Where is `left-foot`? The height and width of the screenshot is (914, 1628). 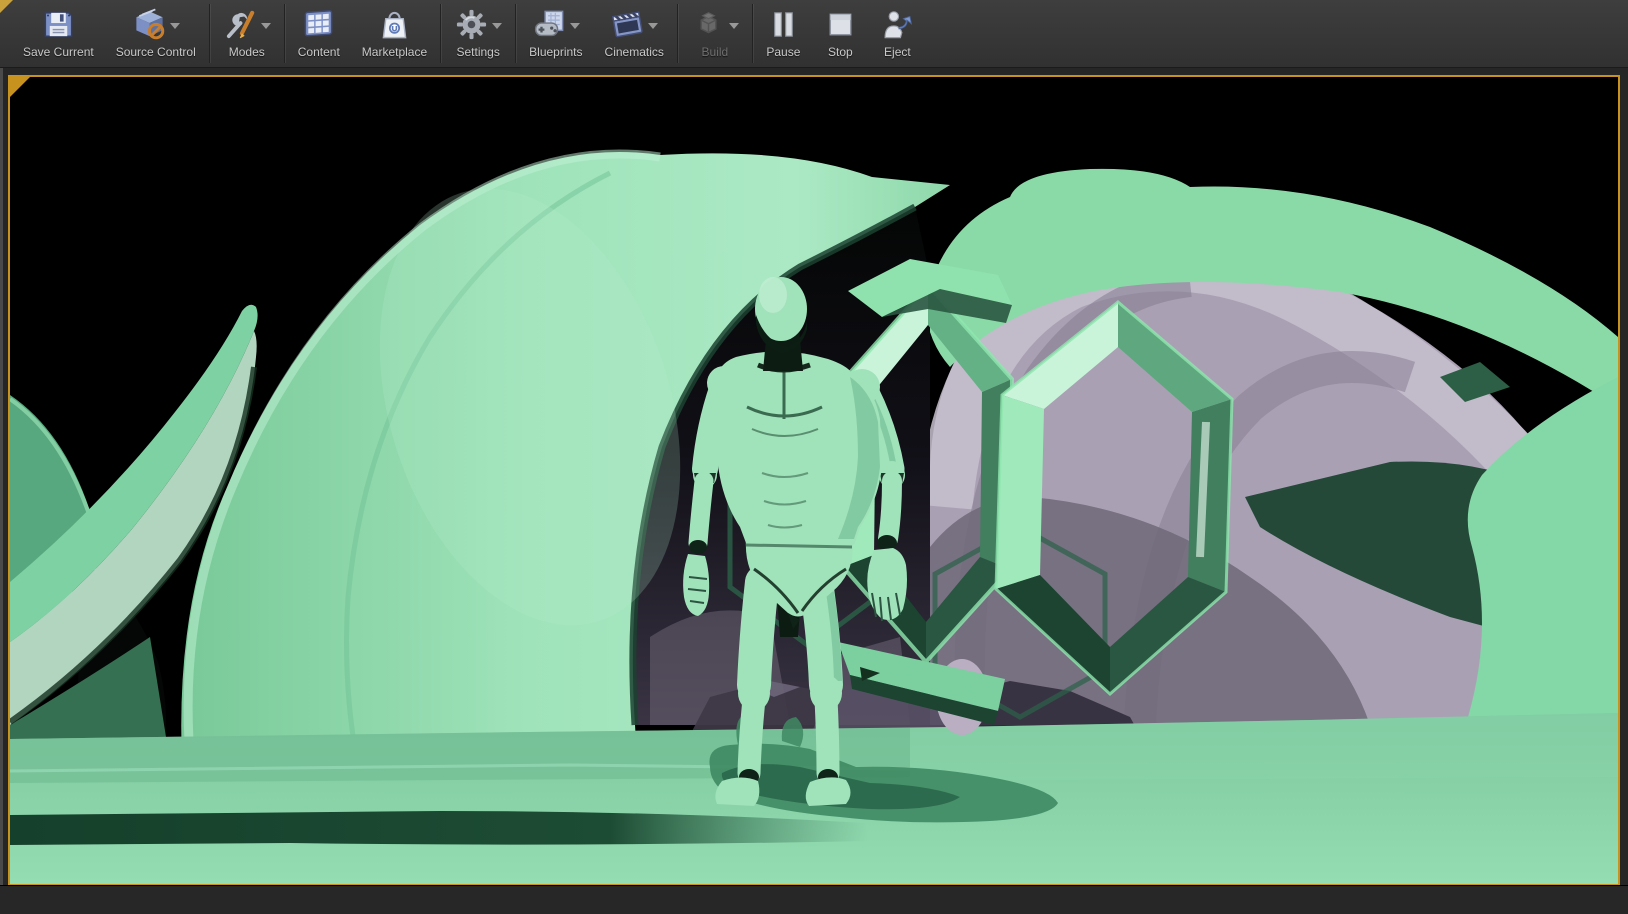
left-foot is located at coordinates (737, 791).